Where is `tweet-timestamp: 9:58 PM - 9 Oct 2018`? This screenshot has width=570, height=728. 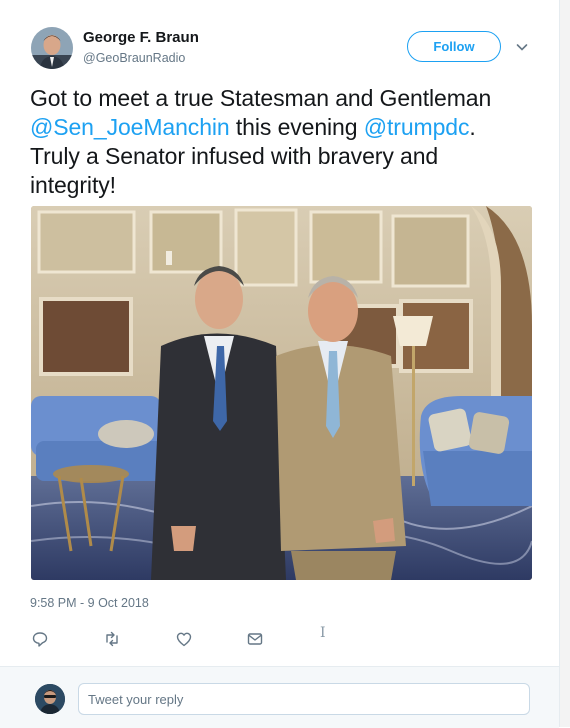 tweet-timestamp: 9:58 PM - 9 Oct 2018 is located at coordinates (89, 603).